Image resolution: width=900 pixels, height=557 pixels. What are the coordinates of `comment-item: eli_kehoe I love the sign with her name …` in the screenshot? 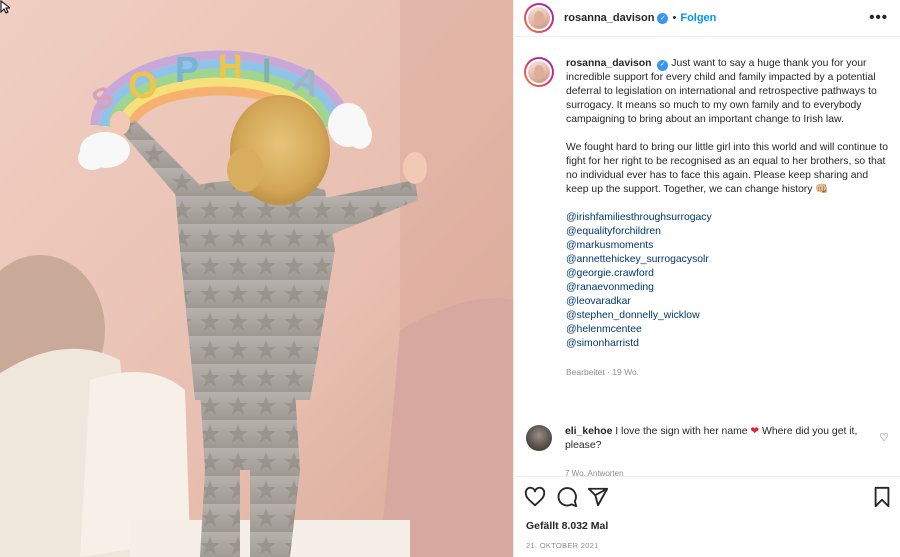 It's located at (708, 439).